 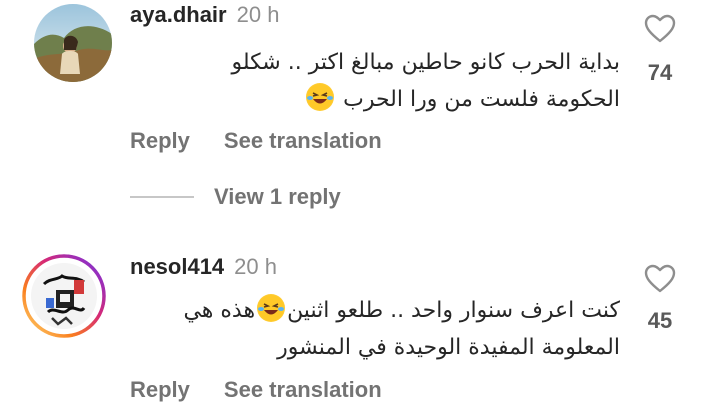 What do you see at coordinates (219, 310) in the screenshot?
I see `comment-line-text: هذه هي` at bounding box center [219, 310].